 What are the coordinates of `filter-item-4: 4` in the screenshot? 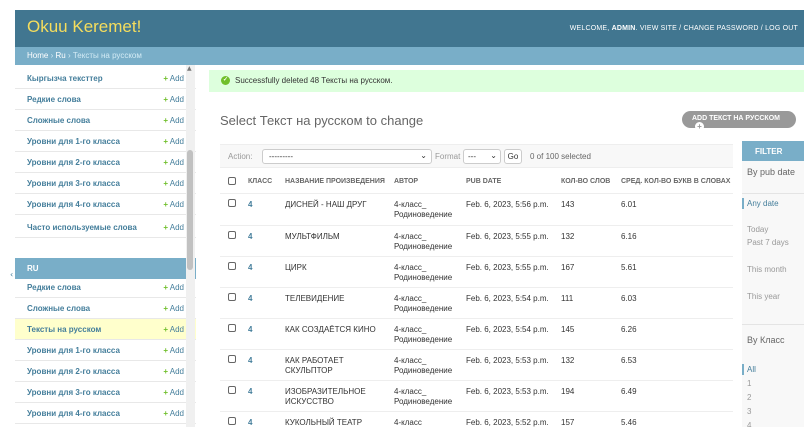 It's located at (773, 423).